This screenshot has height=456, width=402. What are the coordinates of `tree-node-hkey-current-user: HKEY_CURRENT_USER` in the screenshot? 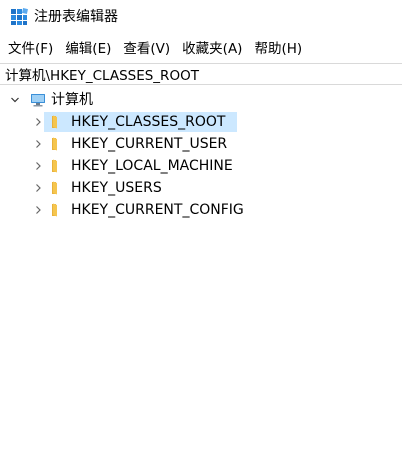 It's located at (201, 144).